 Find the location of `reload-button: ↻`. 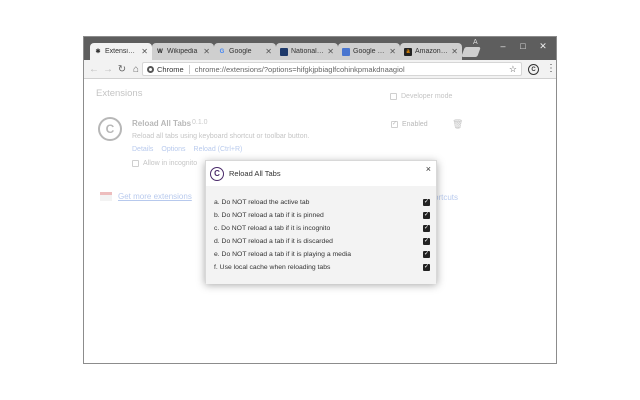

reload-button: ↻ is located at coordinates (122, 69).